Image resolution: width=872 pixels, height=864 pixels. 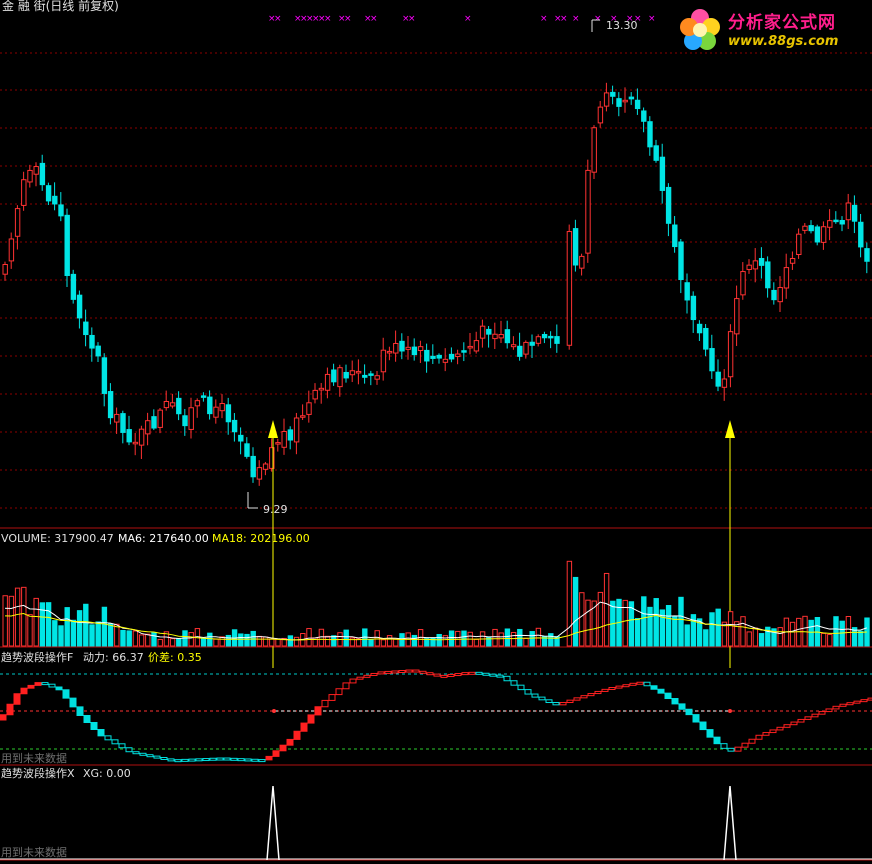 I want to click on xg-signal-spike, so click(x=730, y=823).